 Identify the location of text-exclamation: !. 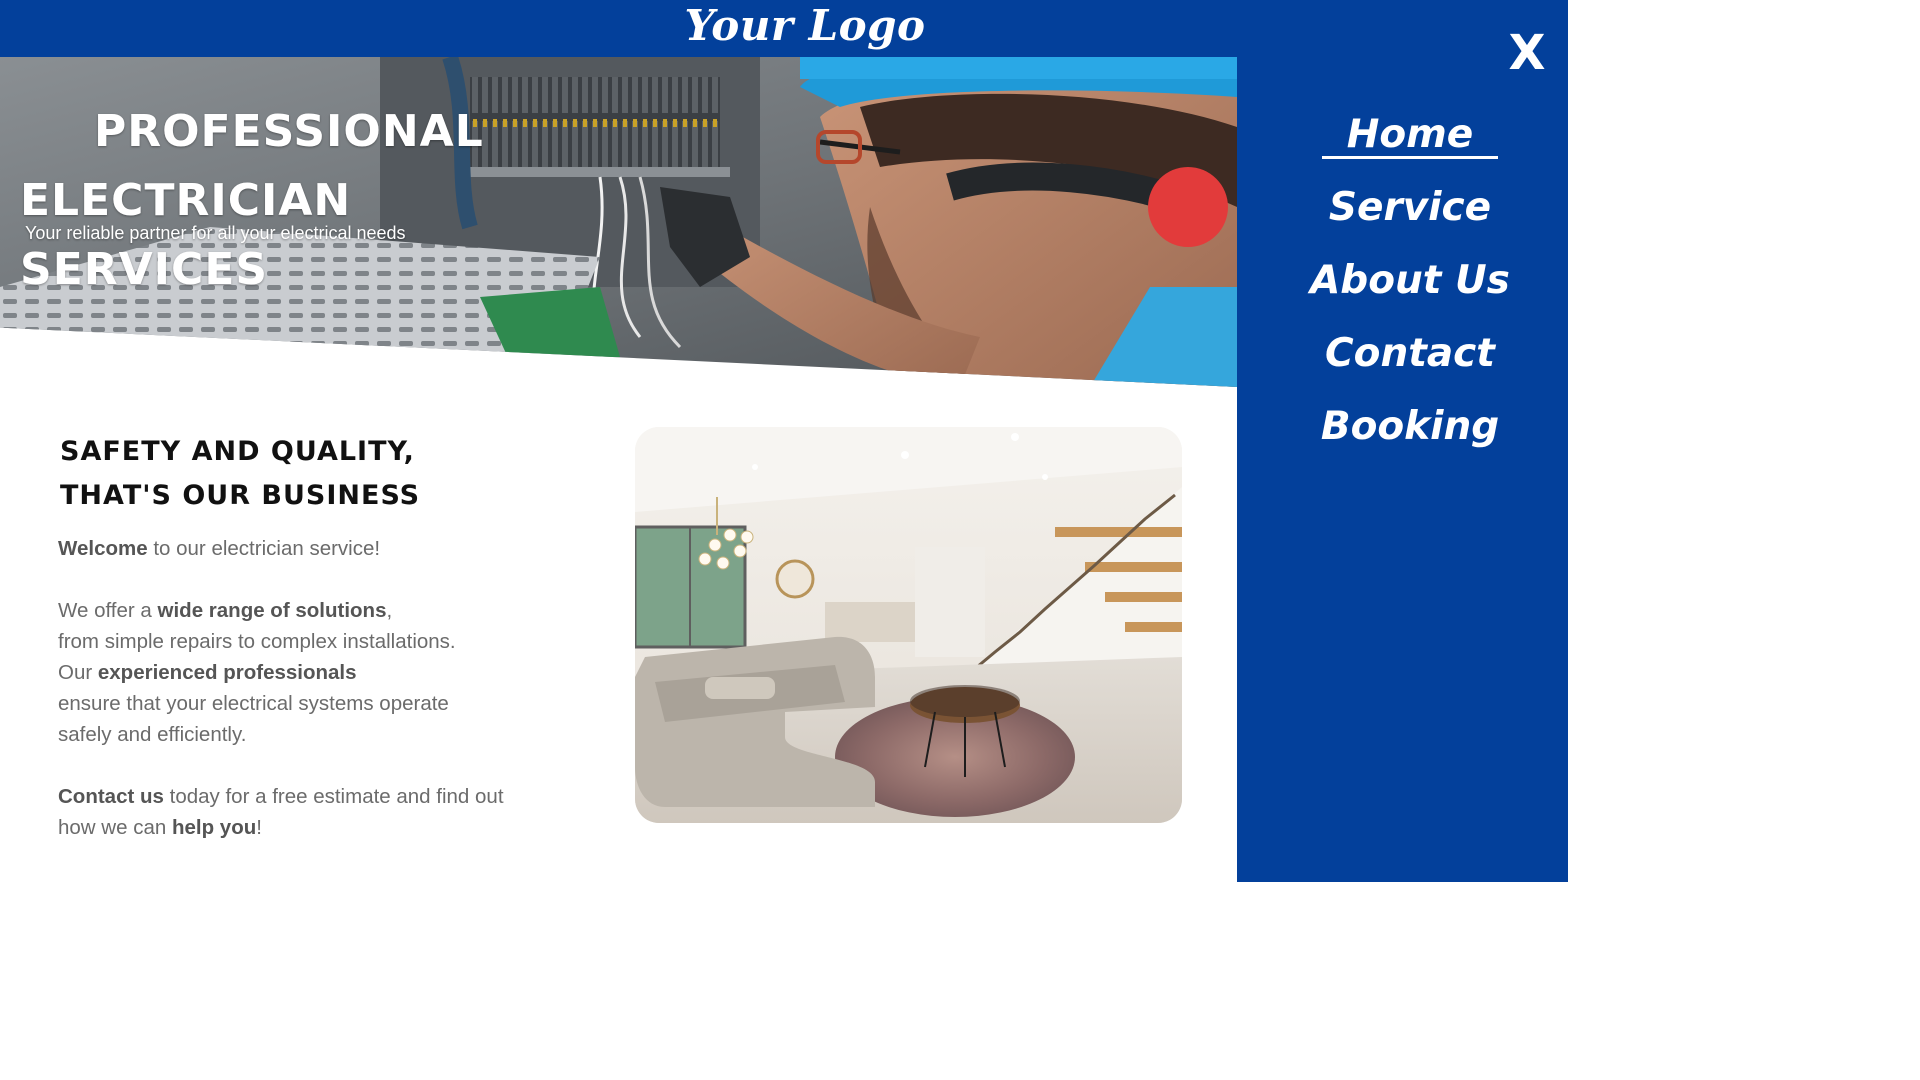
(259, 827).